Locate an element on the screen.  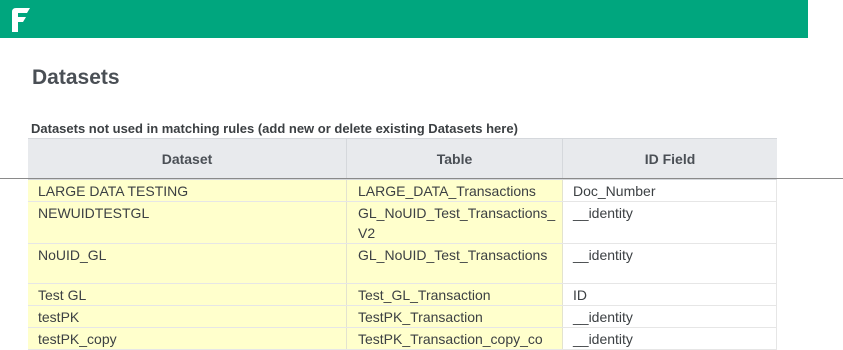
column-header-dataset: Dataset is located at coordinates (187, 159).